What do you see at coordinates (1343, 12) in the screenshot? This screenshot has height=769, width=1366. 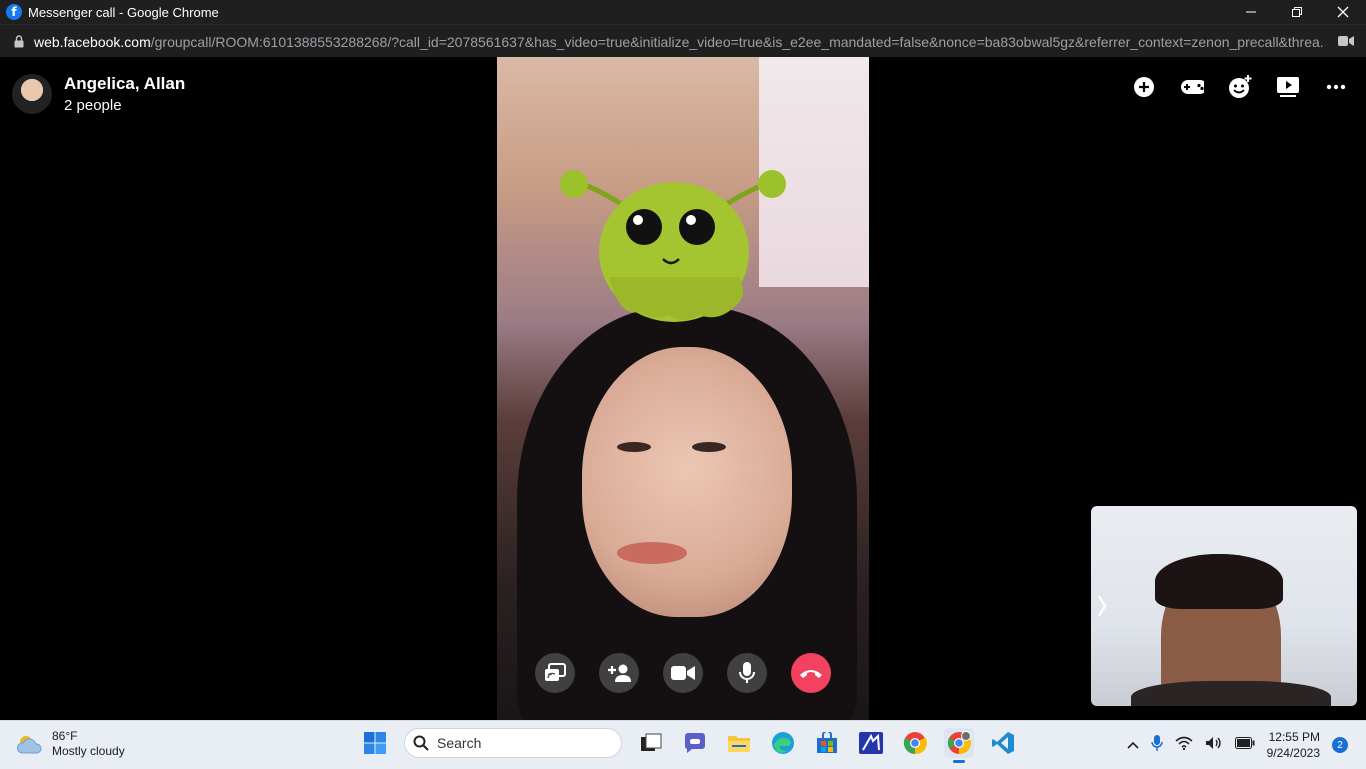 I see `close-button` at bounding box center [1343, 12].